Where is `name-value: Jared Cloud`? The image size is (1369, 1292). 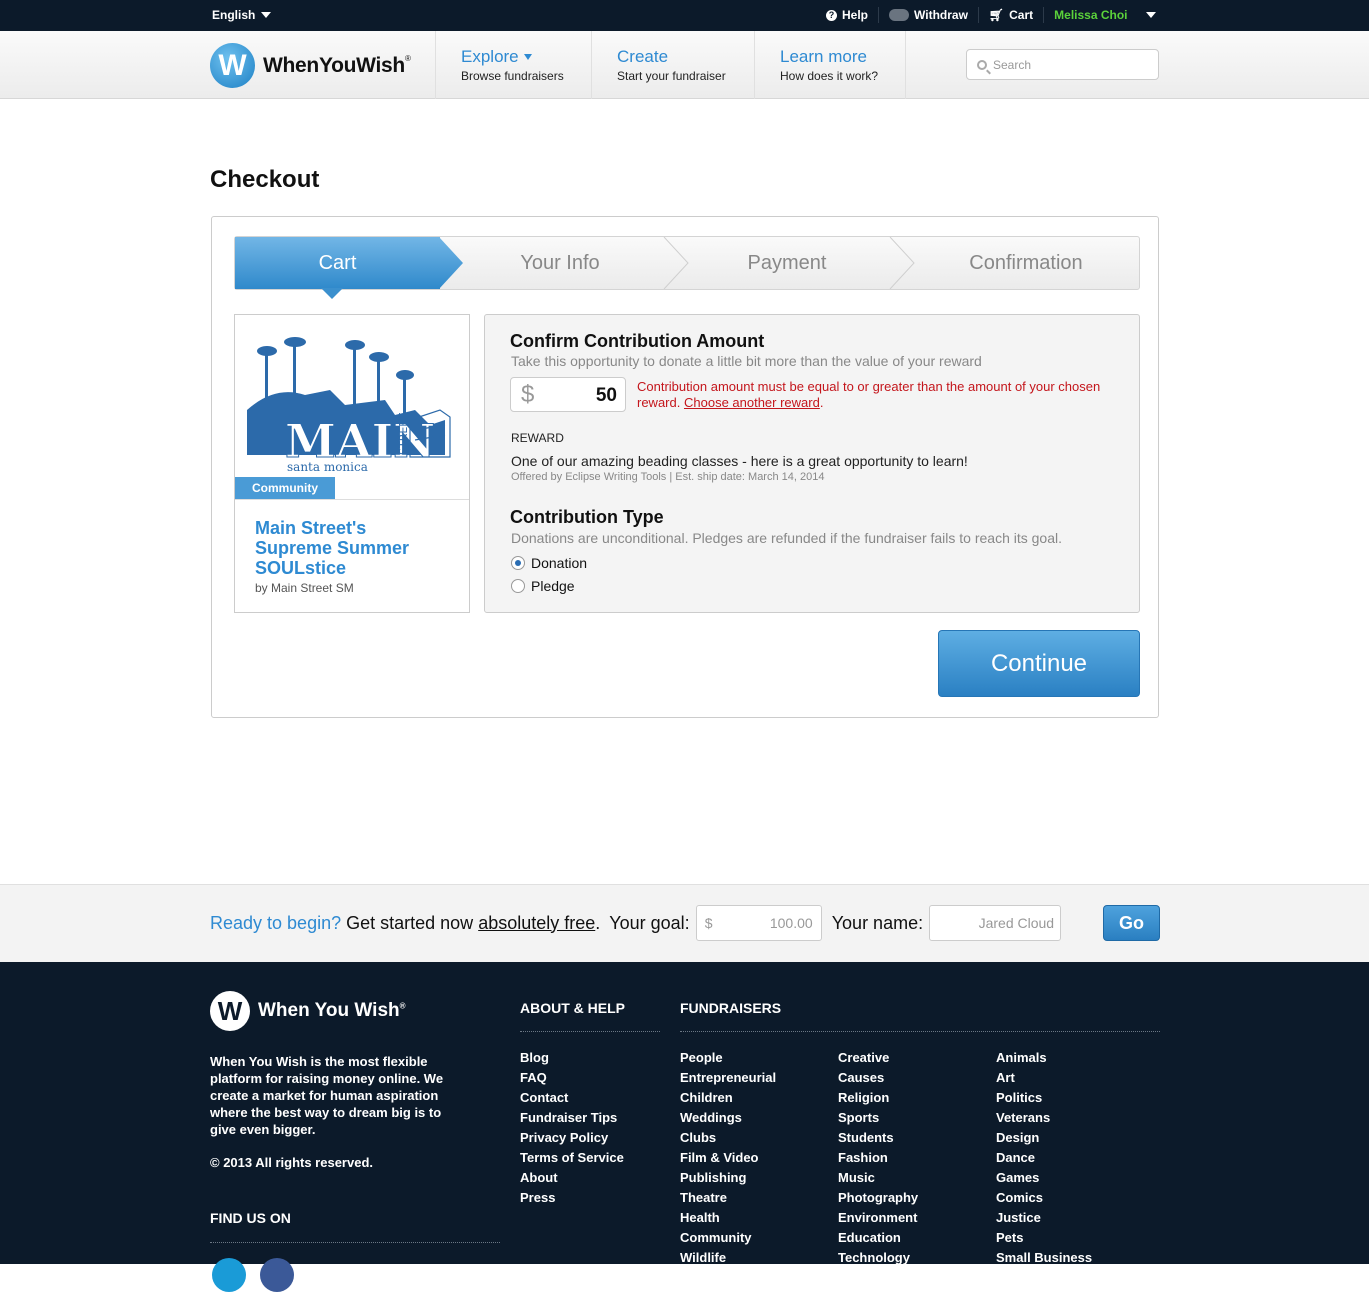 name-value: Jared Cloud is located at coordinates (1016, 923).